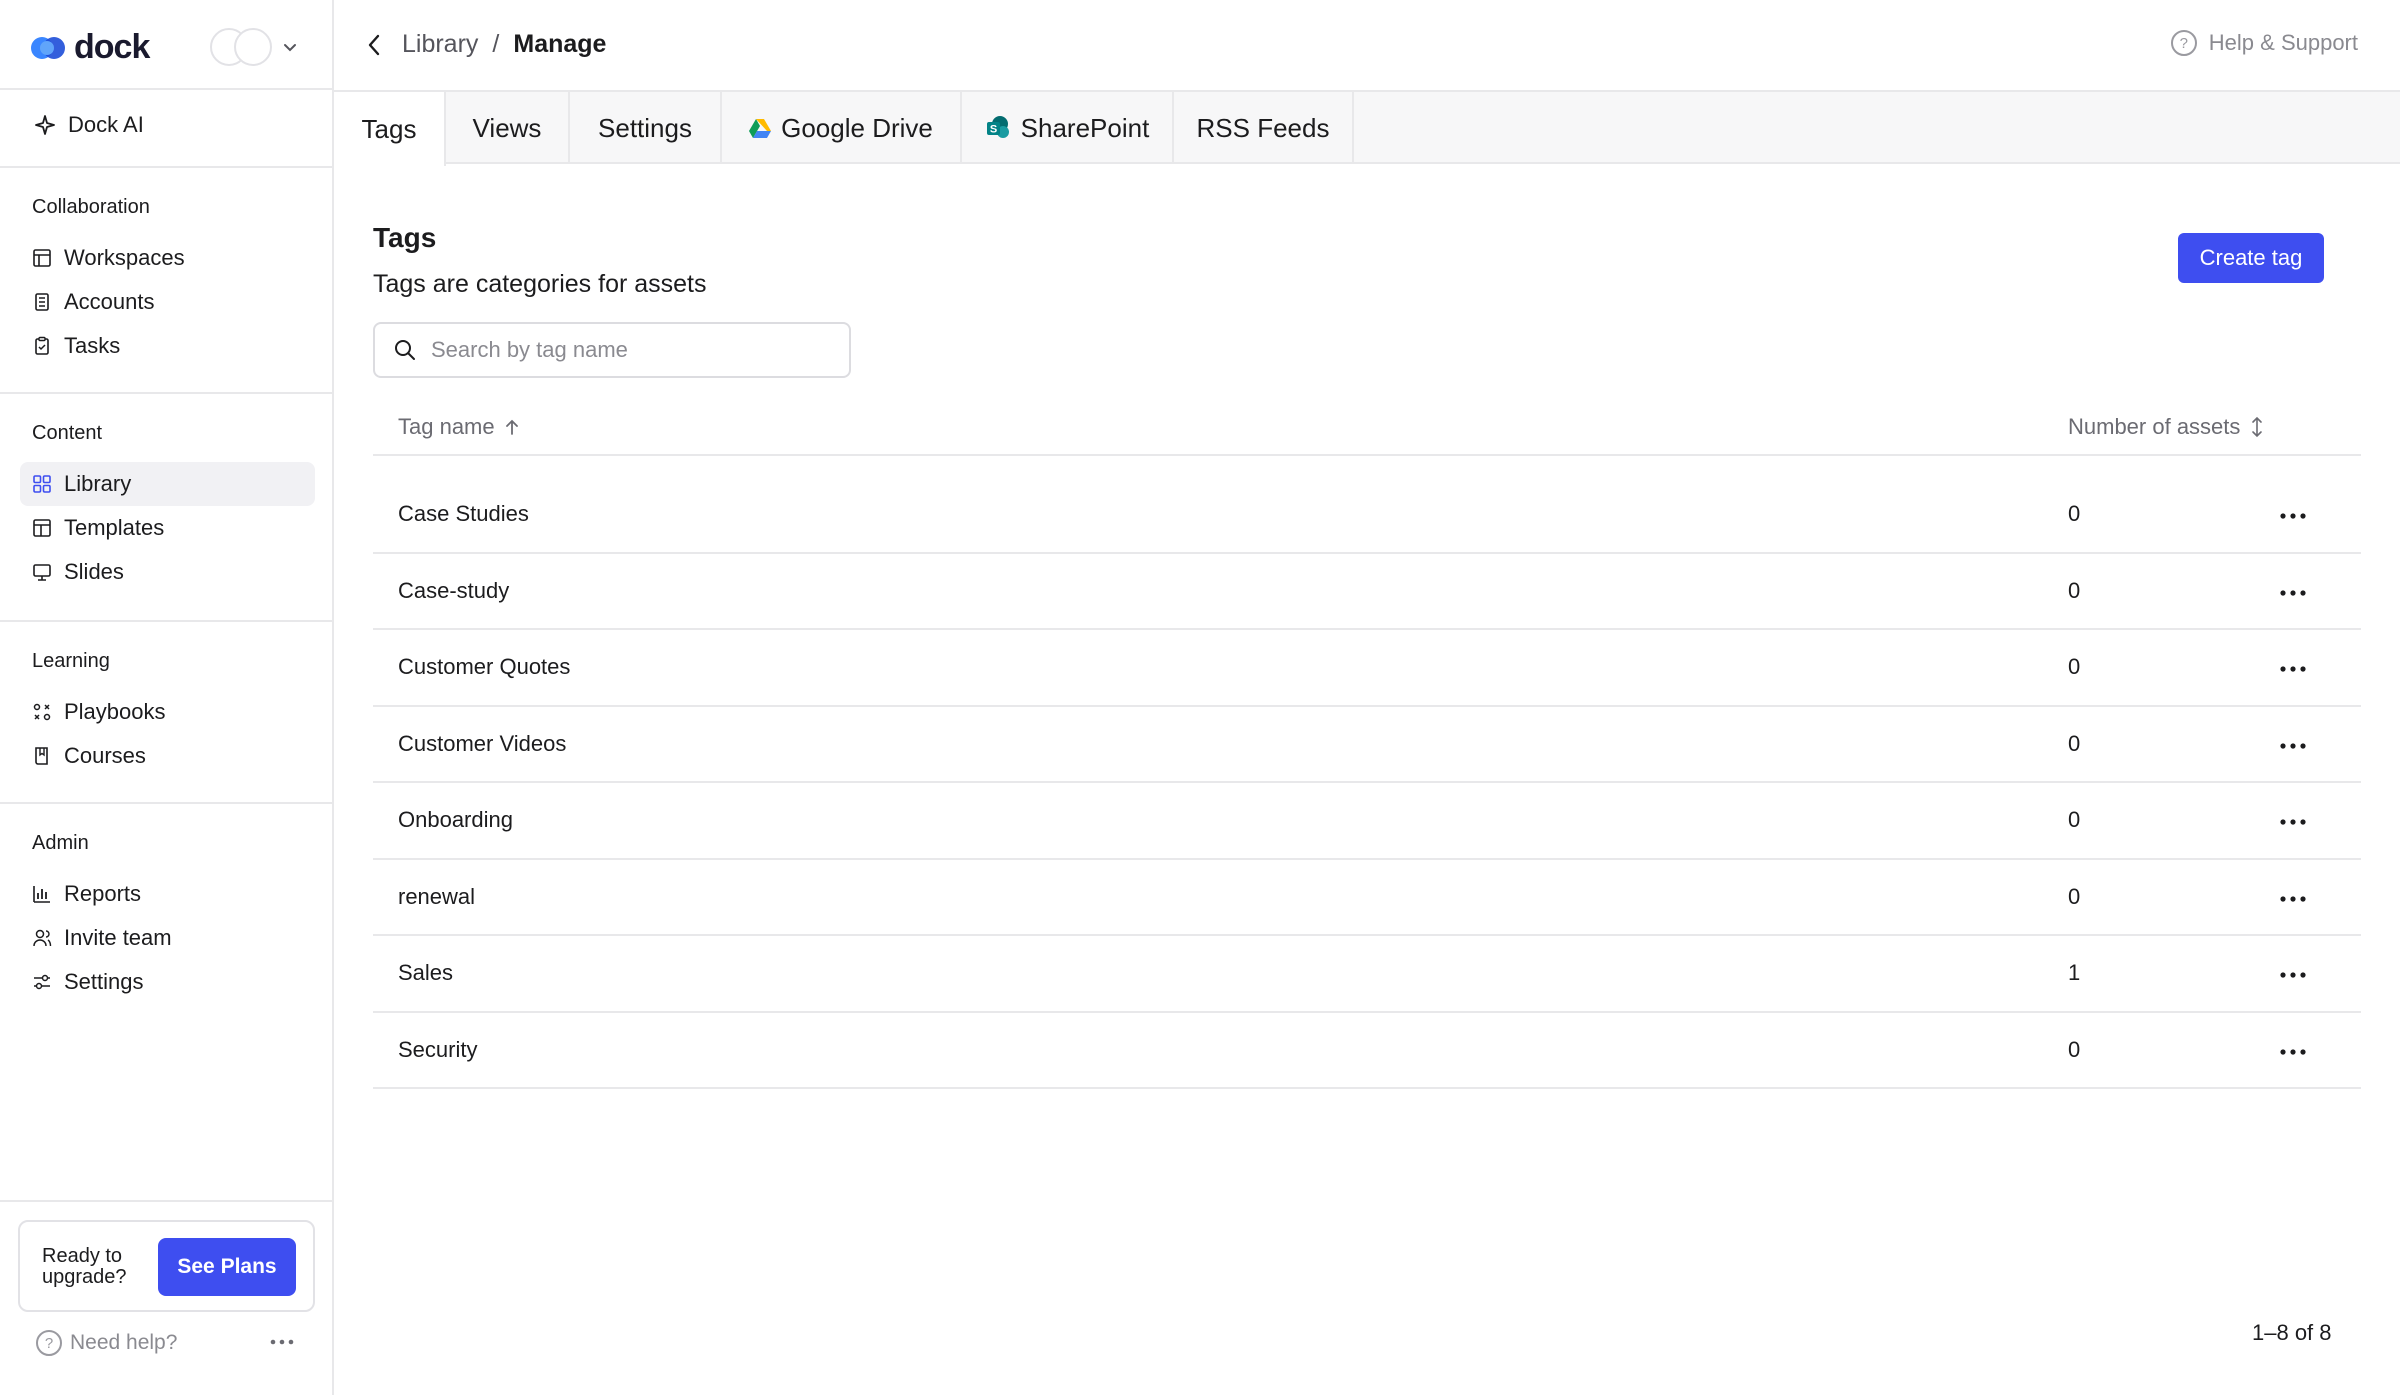  What do you see at coordinates (1367, 898) in the screenshot?
I see `table-row: renewal 0` at bounding box center [1367, 898].